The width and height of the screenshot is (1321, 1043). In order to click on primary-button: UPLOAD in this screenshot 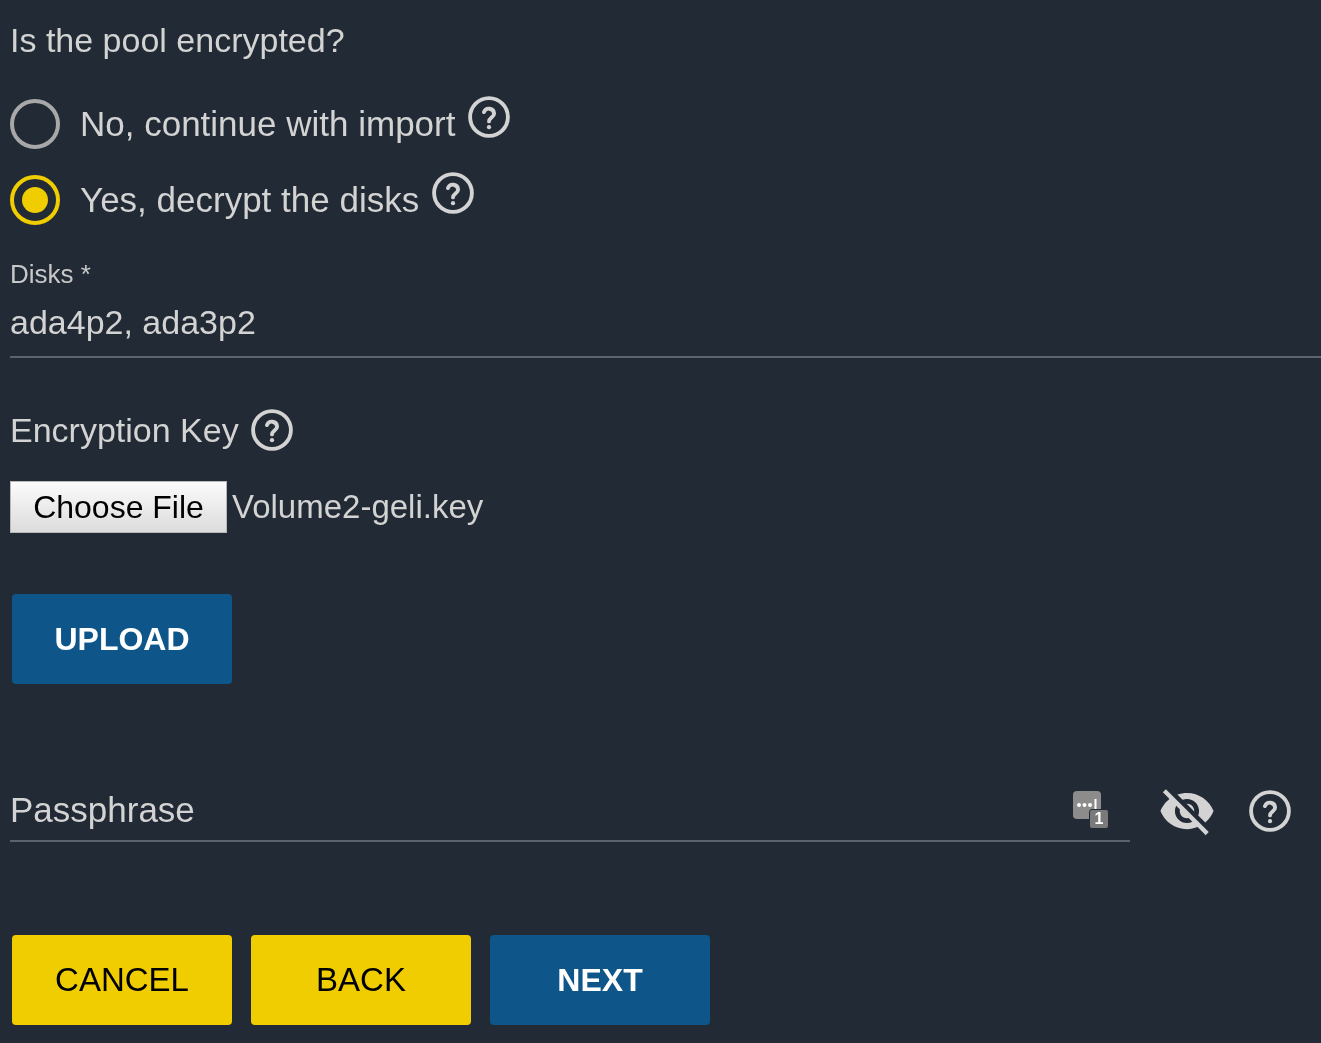, I will do `click(122, 639)`.